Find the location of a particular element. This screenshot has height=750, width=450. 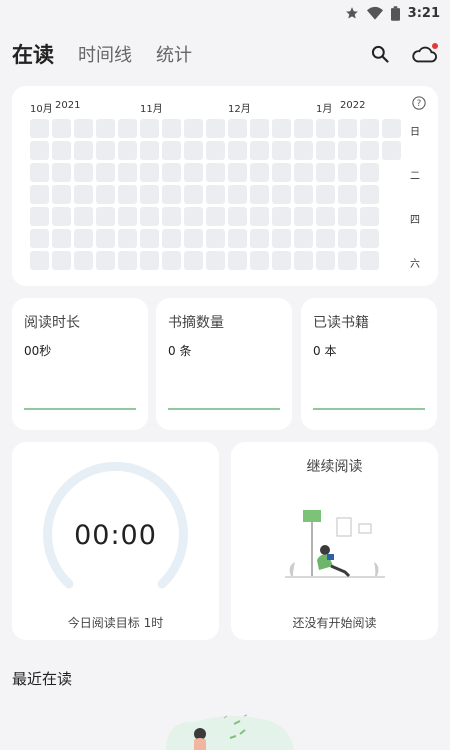

question-circle-icon: ? is located at coordinates (419, 103).